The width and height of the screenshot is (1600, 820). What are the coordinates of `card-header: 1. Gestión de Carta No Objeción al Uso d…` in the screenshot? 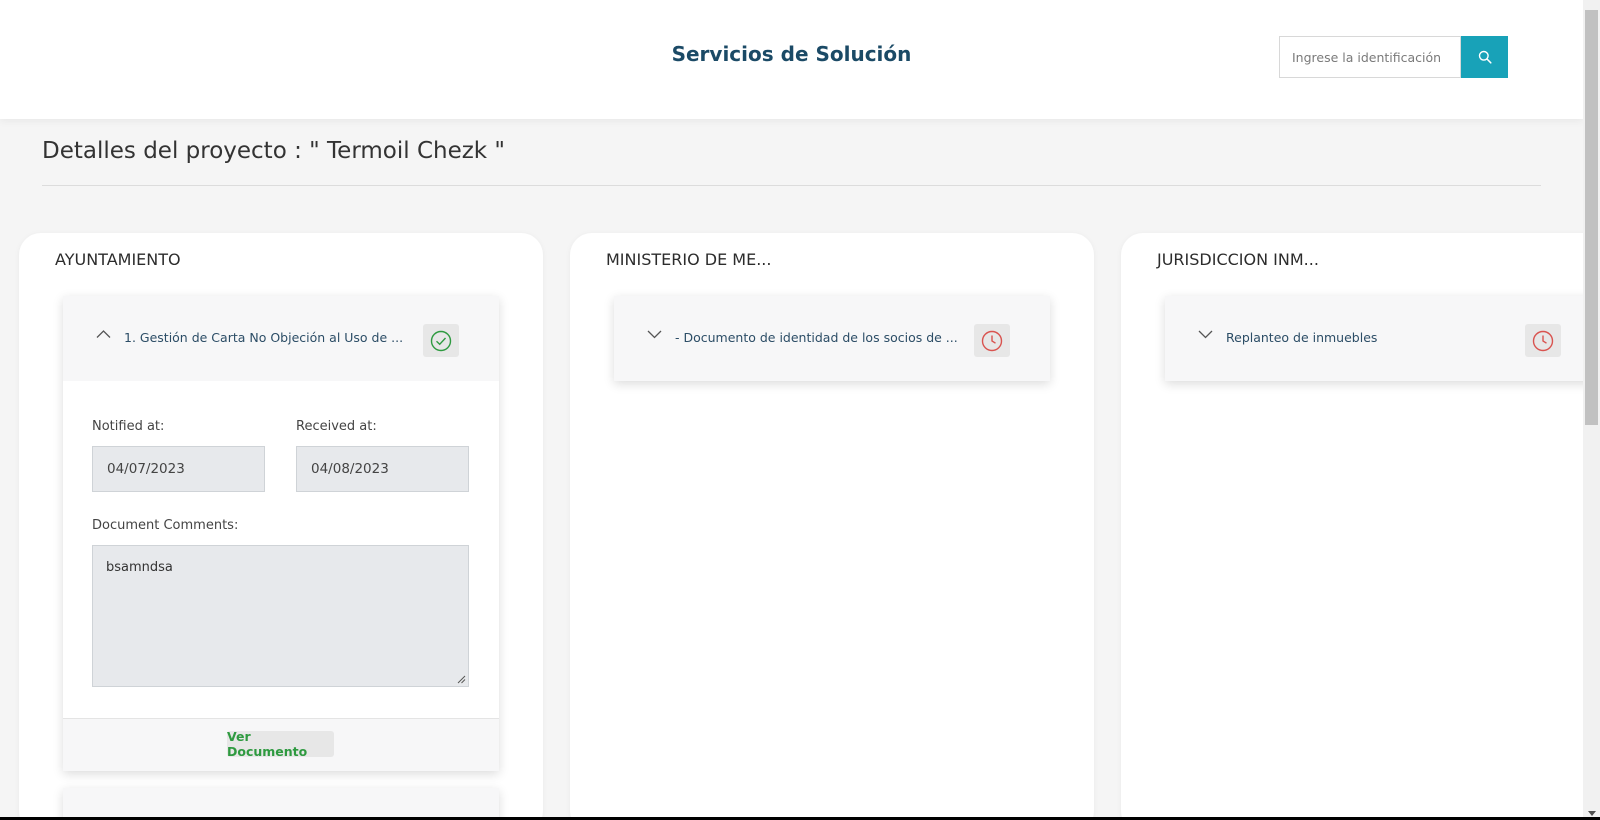 It's located at (281, 338).